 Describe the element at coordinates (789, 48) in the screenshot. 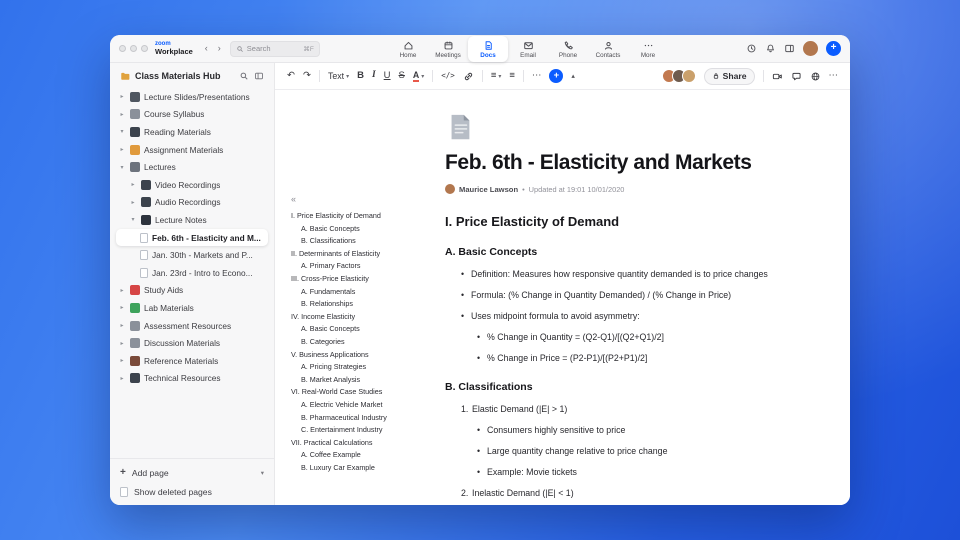

I see `panel-toggle-icon` at that location.